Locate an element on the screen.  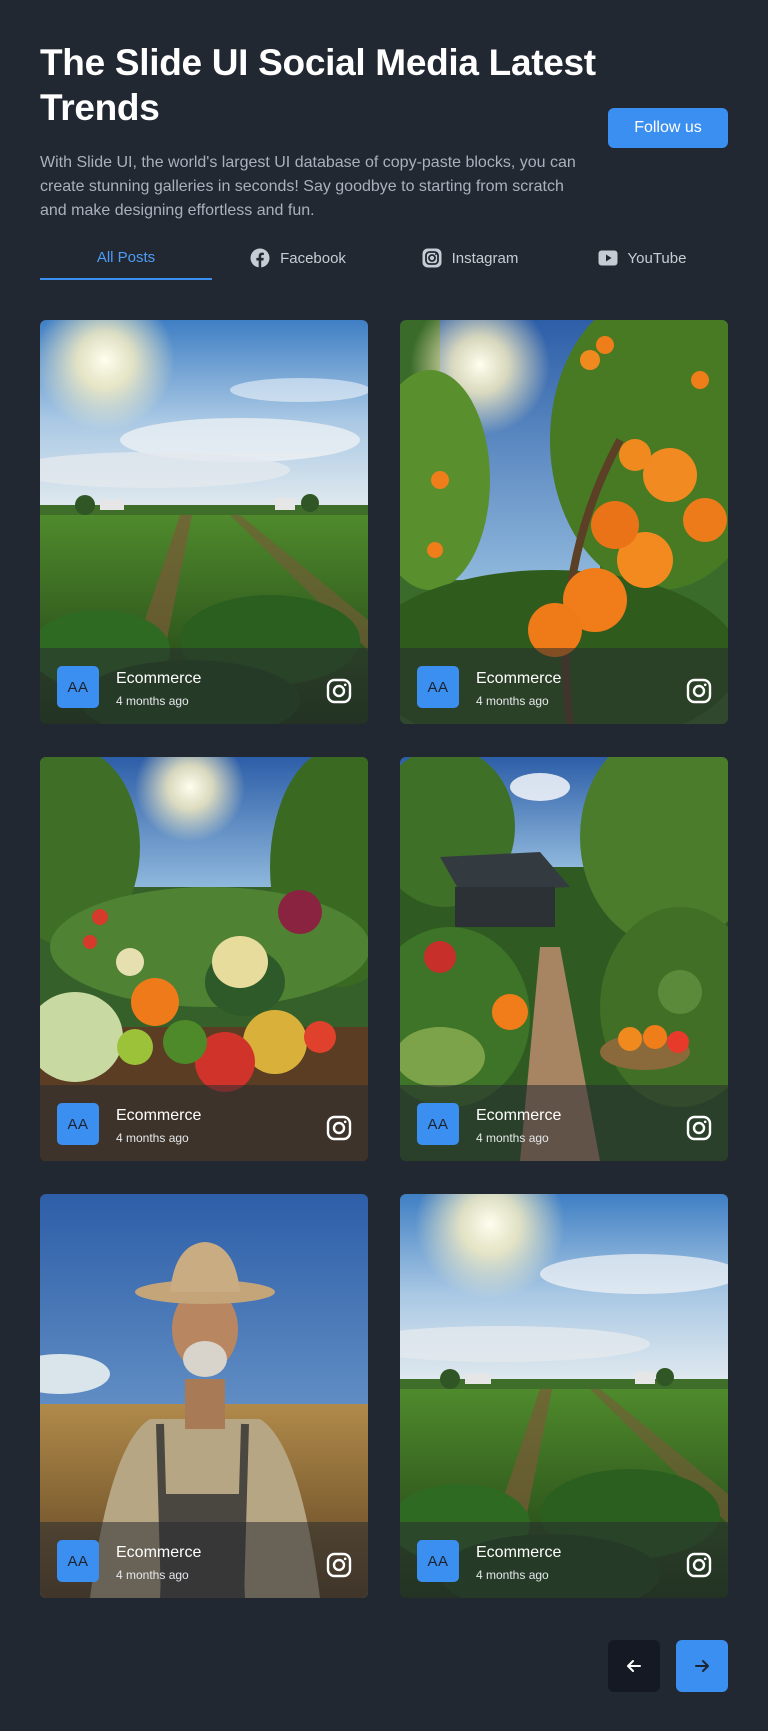
tab-label: YouTube is located at coordinates (657, 258).